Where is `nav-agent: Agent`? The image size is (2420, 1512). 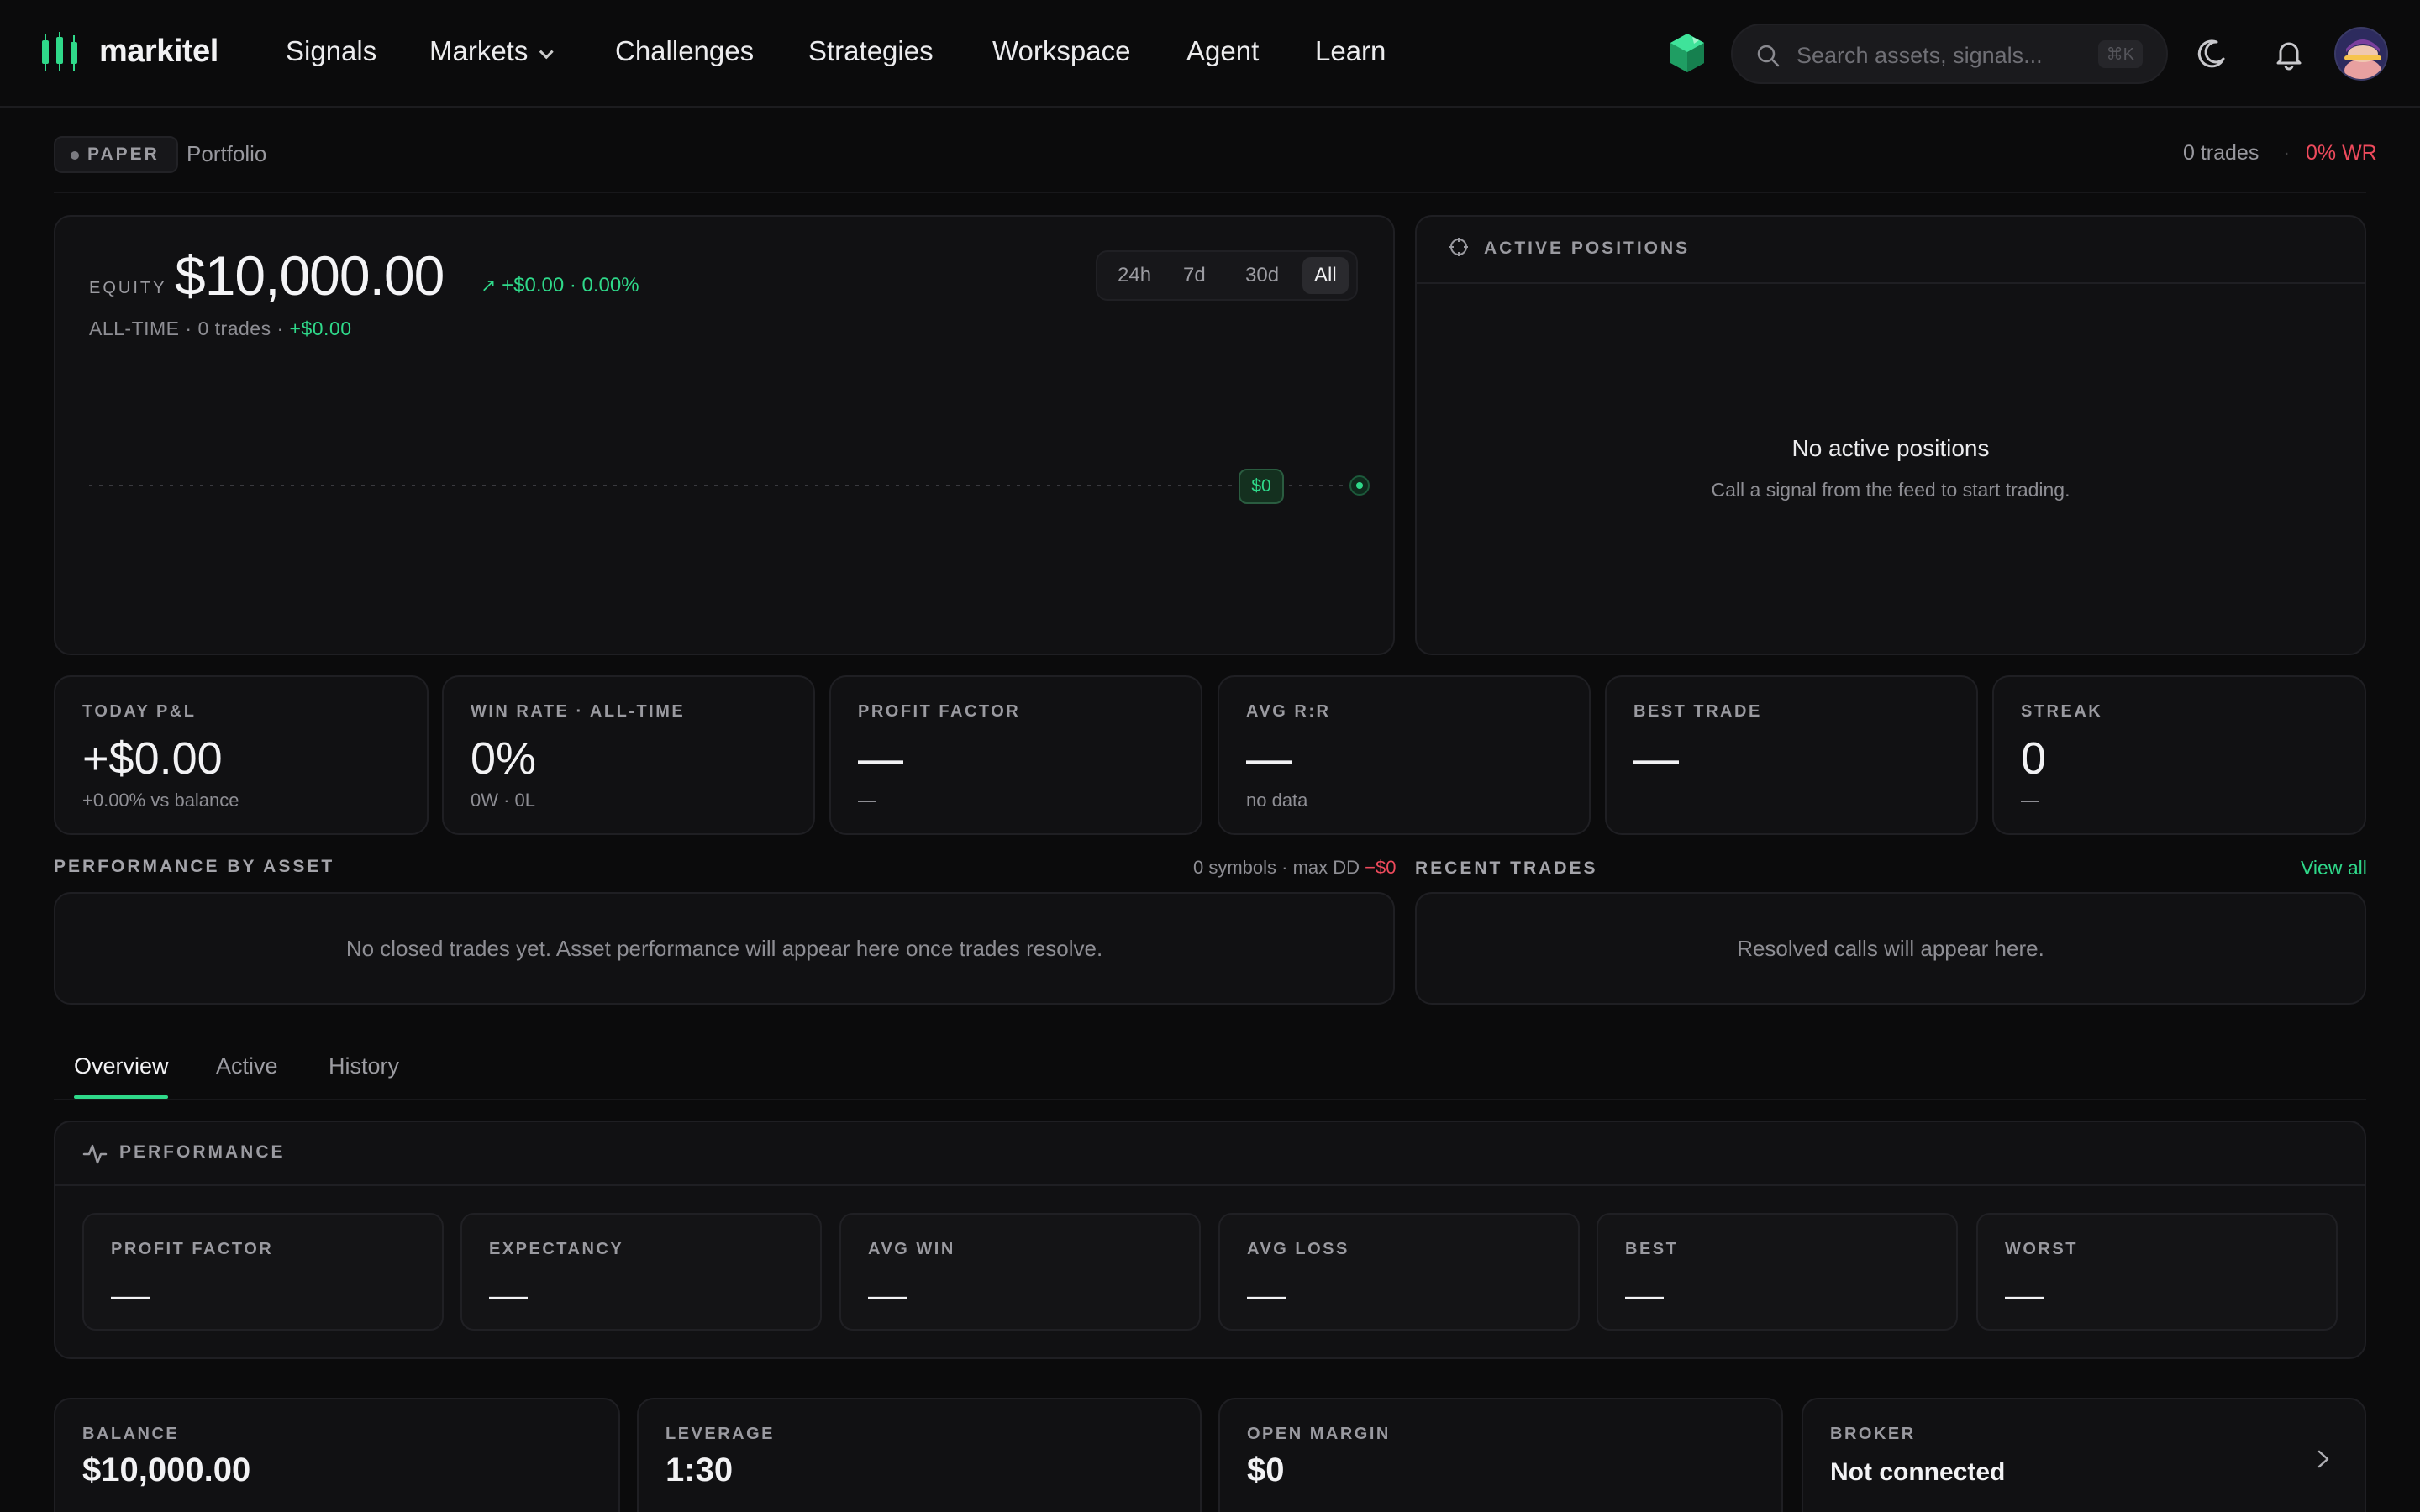 nav-agent: Agent is located at coordinates (1223, 51).